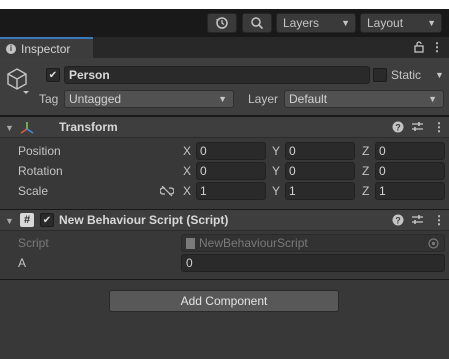 The image size is (449, 359). What do you see at coordinates (365, 171) in the screenshot?
I see `rotation-z-label: Z` at bounding box center [365, 171].